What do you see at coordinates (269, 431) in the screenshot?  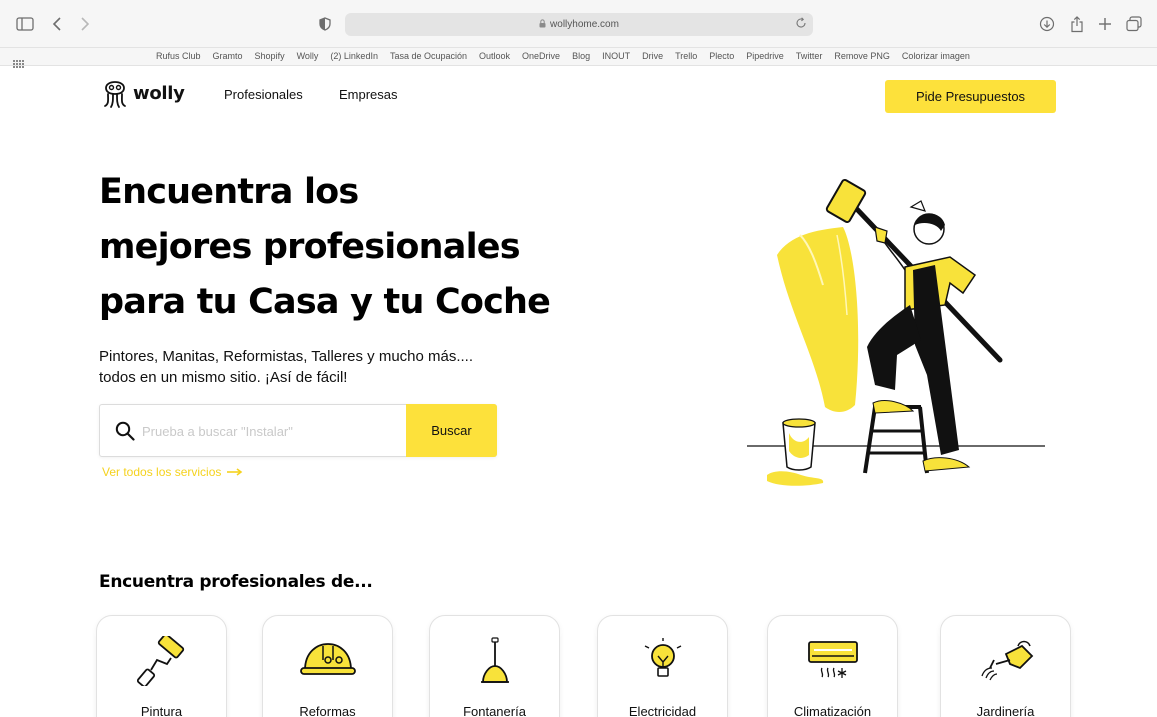 I see `search-input` at bounding box center [269, 431].